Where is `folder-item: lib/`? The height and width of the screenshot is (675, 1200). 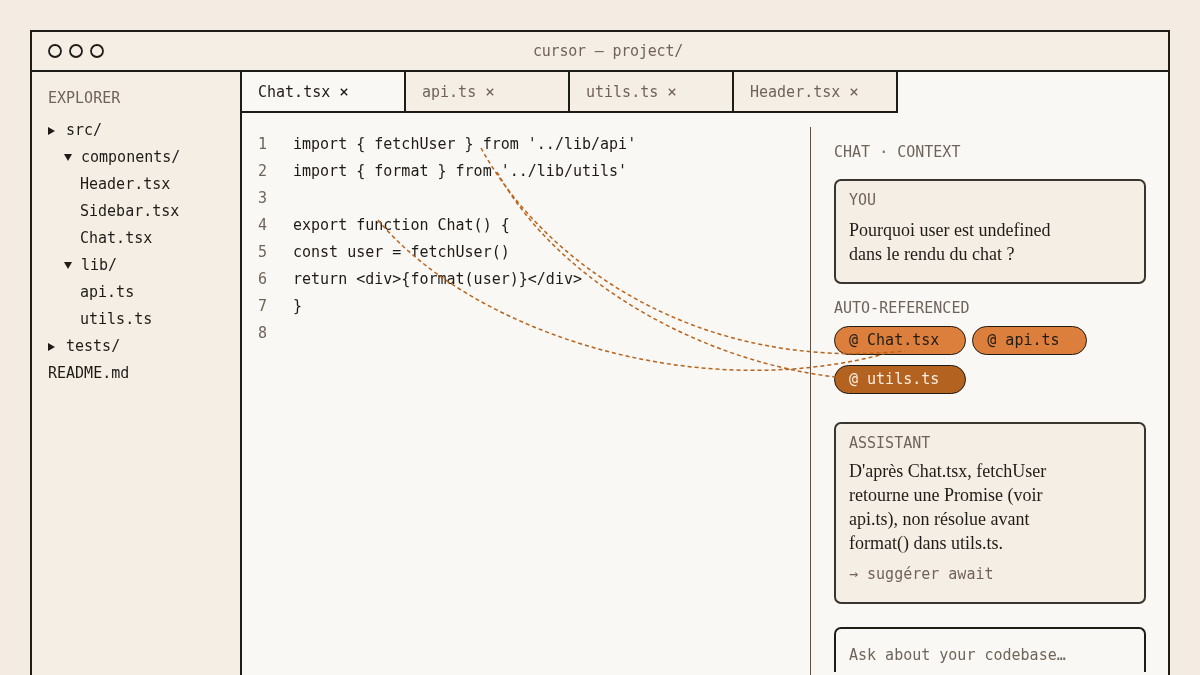 folder-item: lib/ is located at coordinates (91, 265).